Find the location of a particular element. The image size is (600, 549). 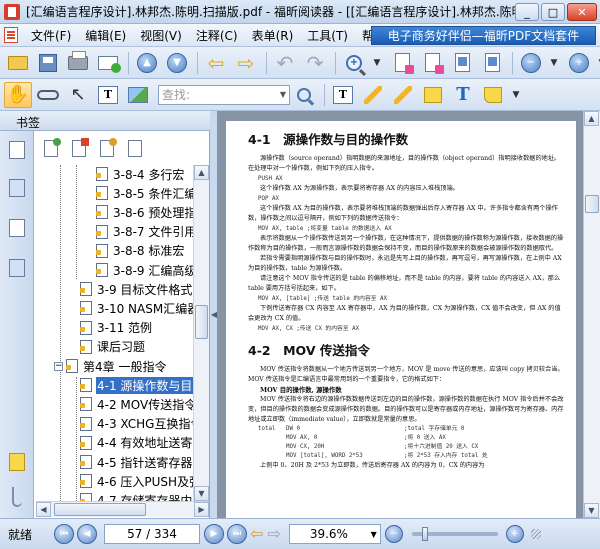

fit-page-button is located at coordinates (432, 63).